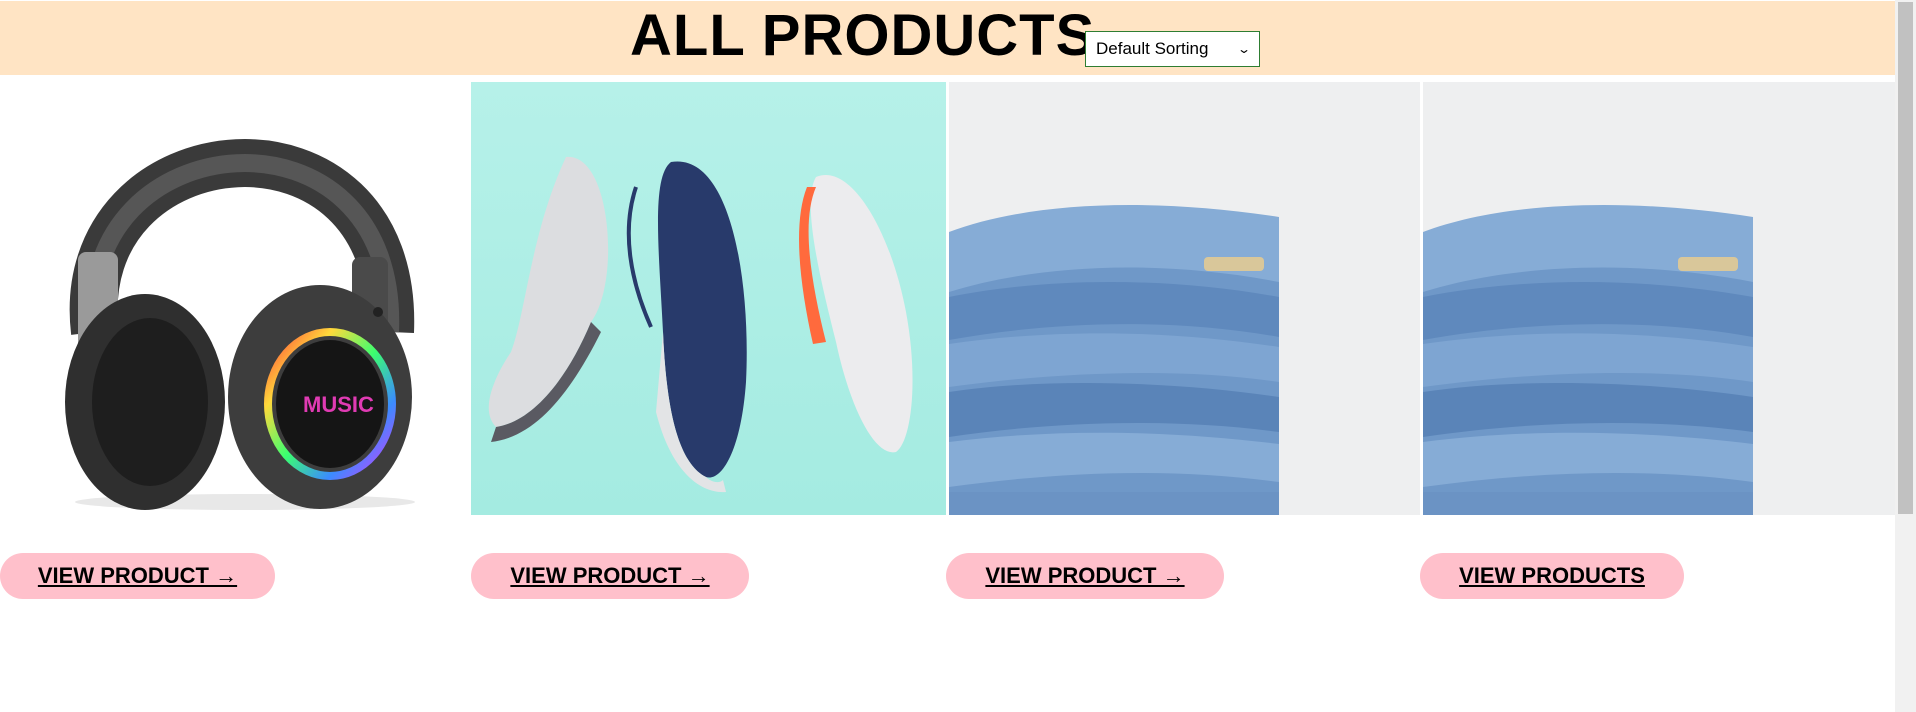 Image resolution: width=1916 pixels, height=712 pixels. I want to click on chevron-down-icon: ⌄, so click(1244, 49).